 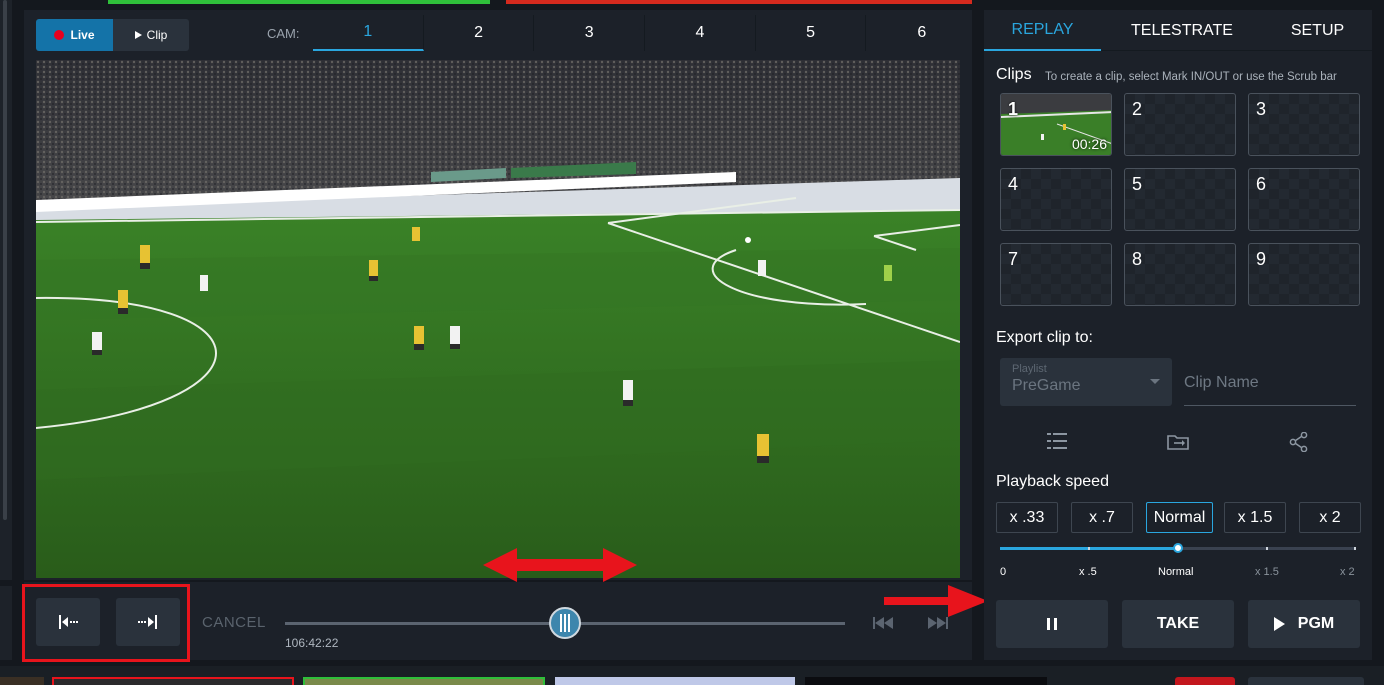 What do you see at coordinates (1014, 74) in the screenshot?
I see `clips-title: Clips` at bounding box center [1014, 74].